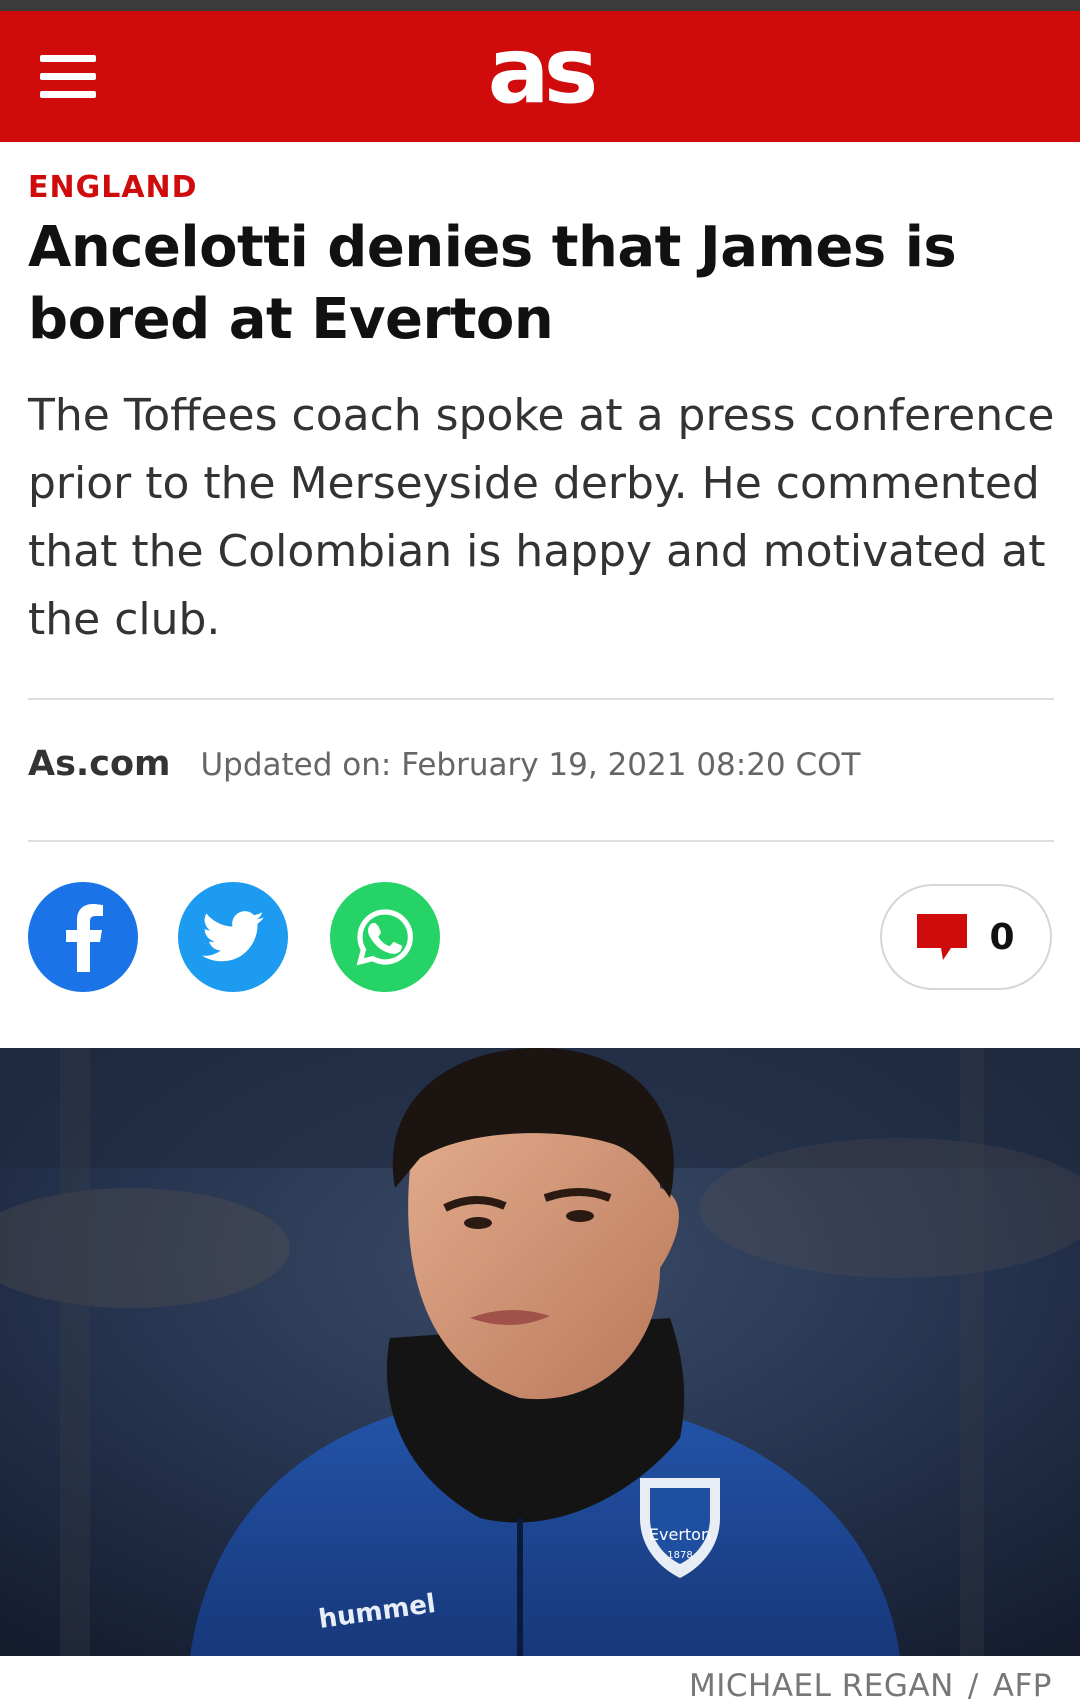 The height and width of the screenshot is (1707, 1080). I want to click on twitter-icon, so click(233, 936).